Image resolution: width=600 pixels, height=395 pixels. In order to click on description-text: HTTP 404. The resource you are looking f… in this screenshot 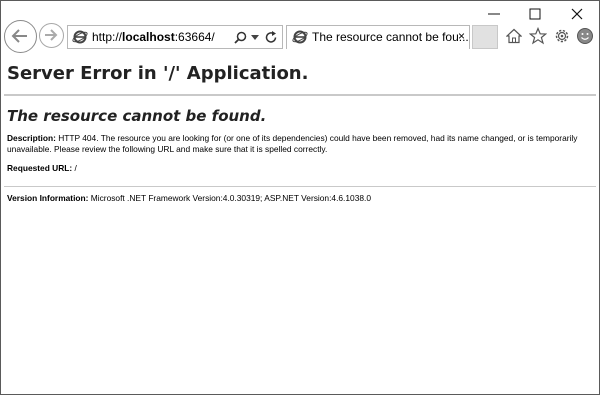, I will do `click(292, 143)`.